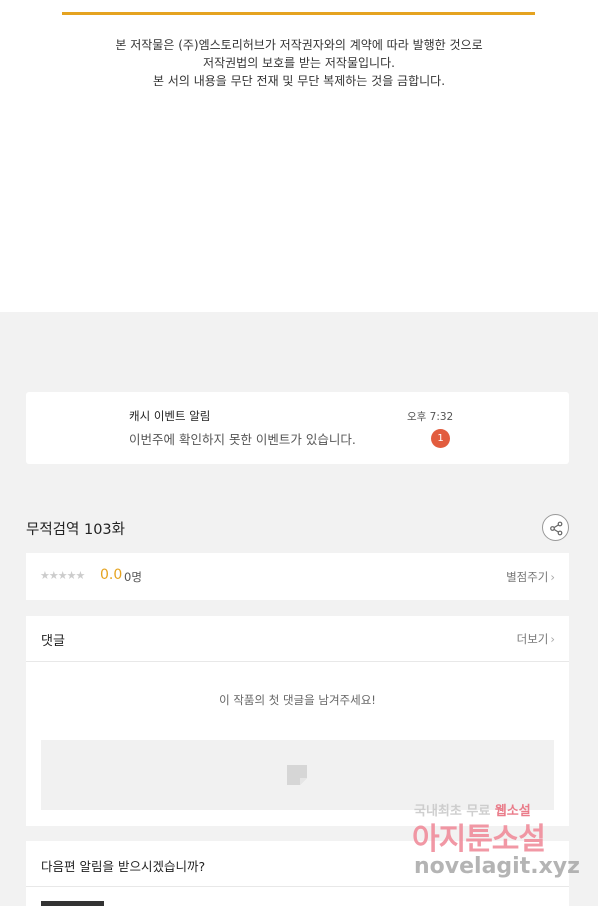 Image resolution: width=598 pixels, height=906 pixels. I want to click on comments-empty-text: 이 작품의 첫 댓글을 남겨주세요!, so click(297, 700).